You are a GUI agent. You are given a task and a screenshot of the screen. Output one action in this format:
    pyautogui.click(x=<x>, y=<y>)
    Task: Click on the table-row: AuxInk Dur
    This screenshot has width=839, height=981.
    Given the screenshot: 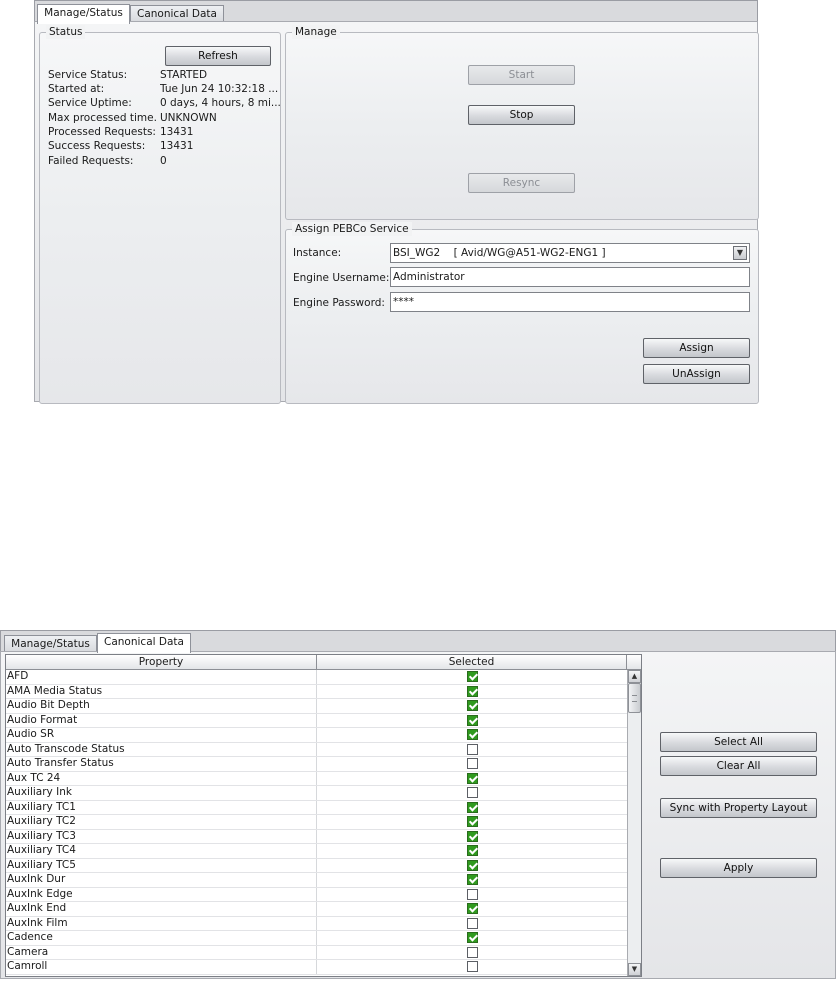 What is the action you would take?
    pyautogui.click(x=316, y=880)
    